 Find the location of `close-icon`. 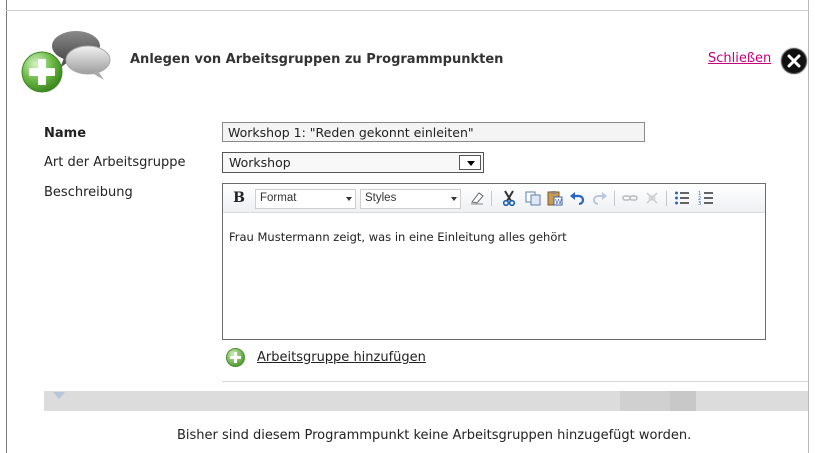

close-icon is located at coordinates (794, 61).